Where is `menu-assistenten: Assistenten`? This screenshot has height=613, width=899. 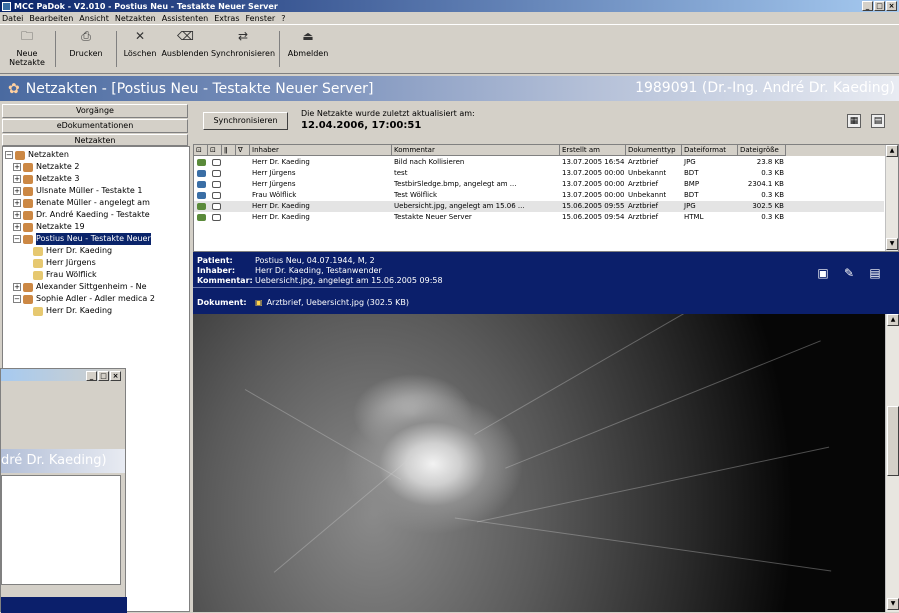 menu-assistenten: Assistenten is located at coordinates (185, 18).